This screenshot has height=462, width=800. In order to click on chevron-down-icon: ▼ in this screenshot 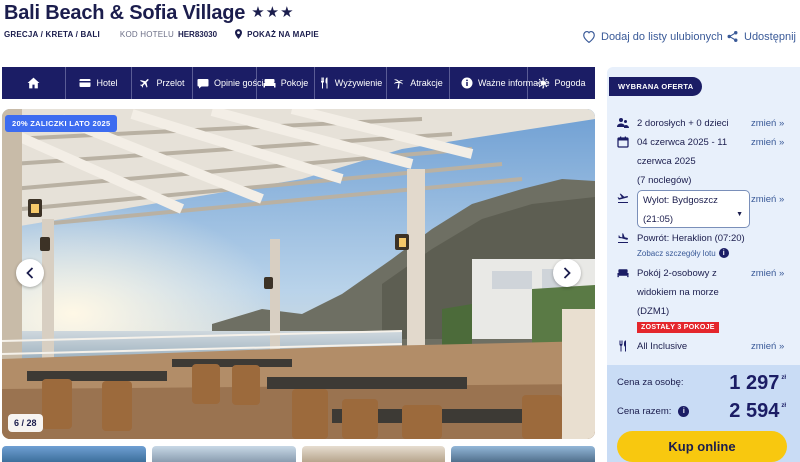, I will do `click(739, 214)`.